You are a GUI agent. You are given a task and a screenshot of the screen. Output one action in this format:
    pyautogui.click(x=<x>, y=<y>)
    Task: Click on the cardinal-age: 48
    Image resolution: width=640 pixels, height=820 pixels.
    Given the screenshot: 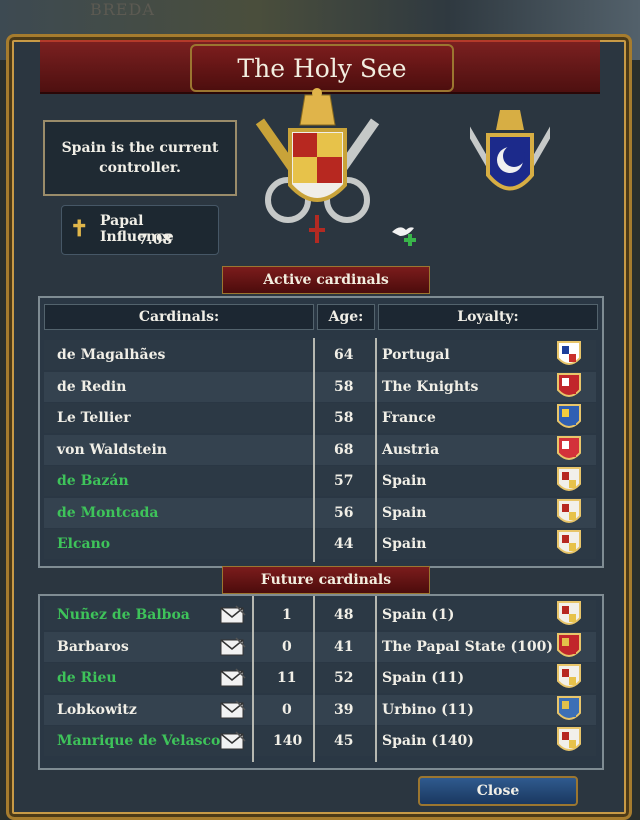 What is the action you would take?
    pyautogui.click(x=344, y=615)
    